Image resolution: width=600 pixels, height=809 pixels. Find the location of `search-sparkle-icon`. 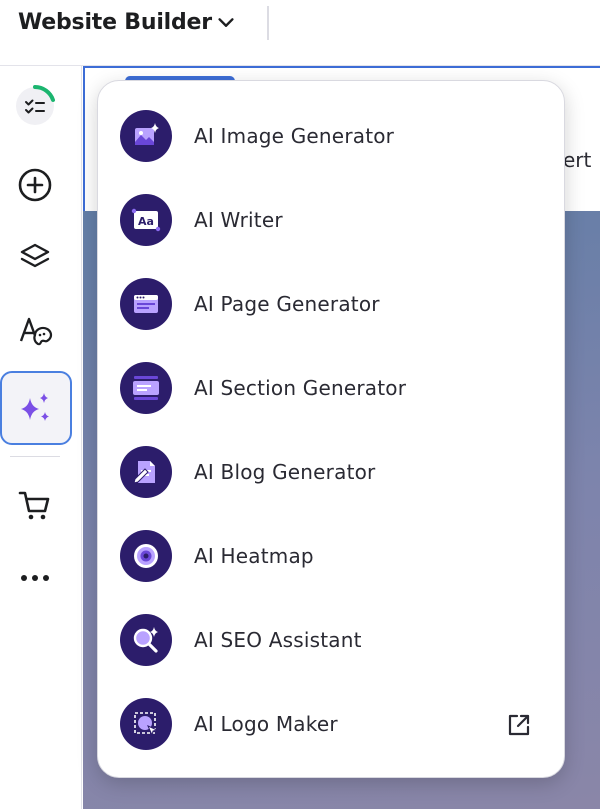

search-sparkle-icon is located at coordinates (146, 640).